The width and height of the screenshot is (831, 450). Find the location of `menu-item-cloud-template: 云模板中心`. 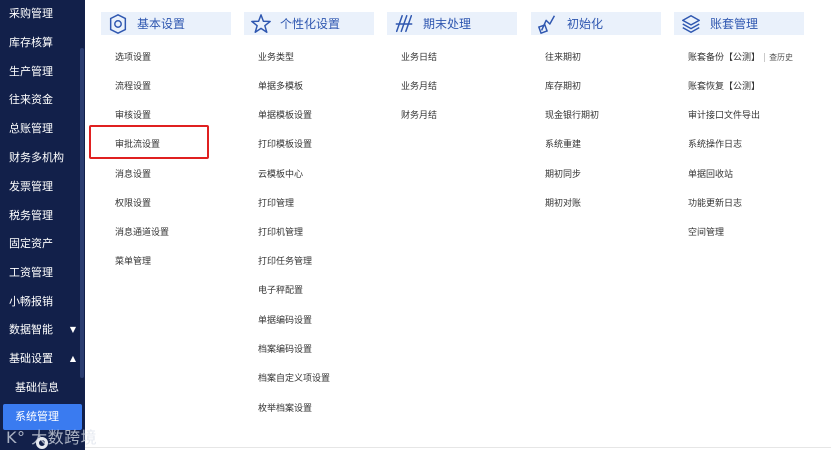

menu-item-cloud-template: 云模板中心 is located at coordinates (280, 175).